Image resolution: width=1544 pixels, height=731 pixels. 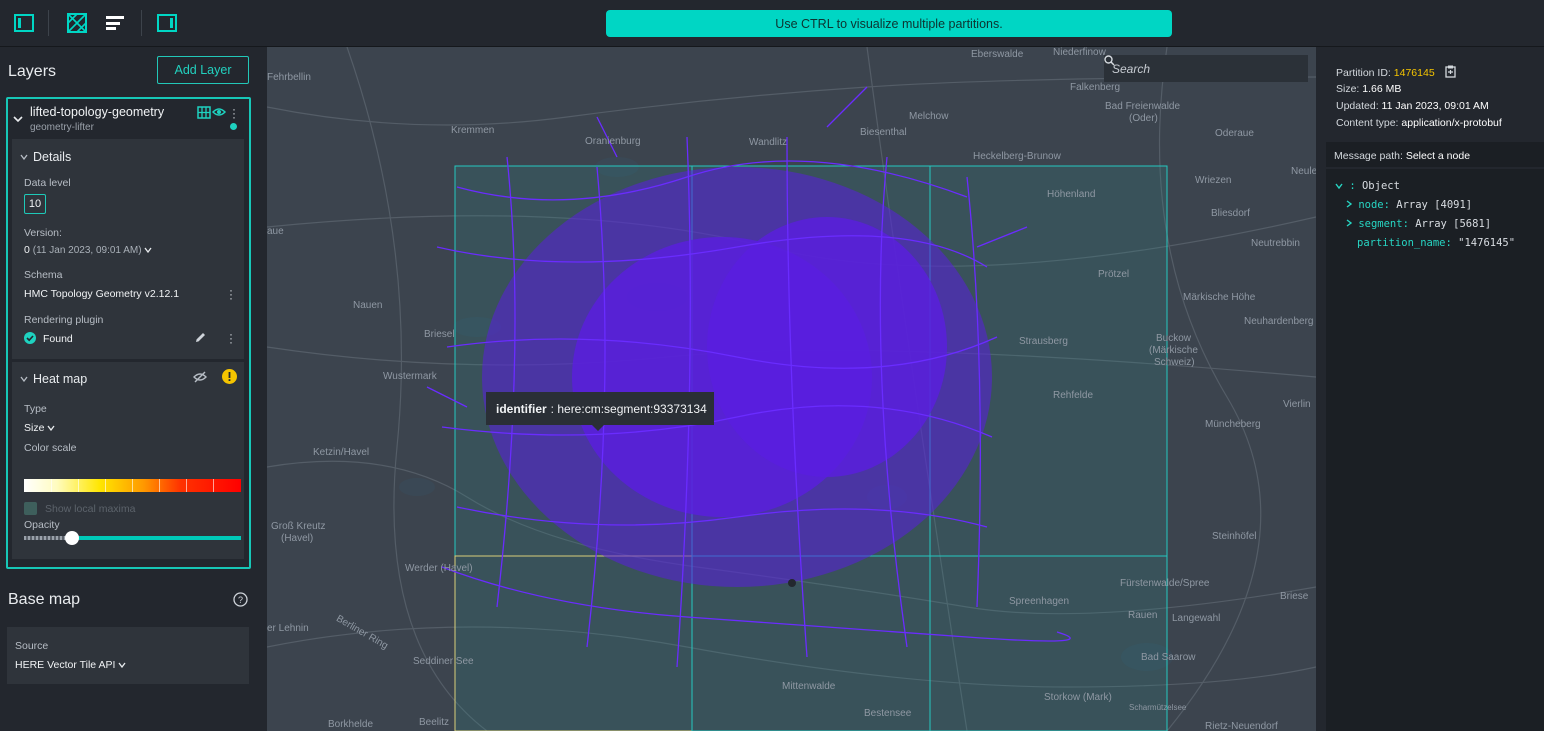 I want to click on tree-root-value: Object, so click(x=1380, y=186).